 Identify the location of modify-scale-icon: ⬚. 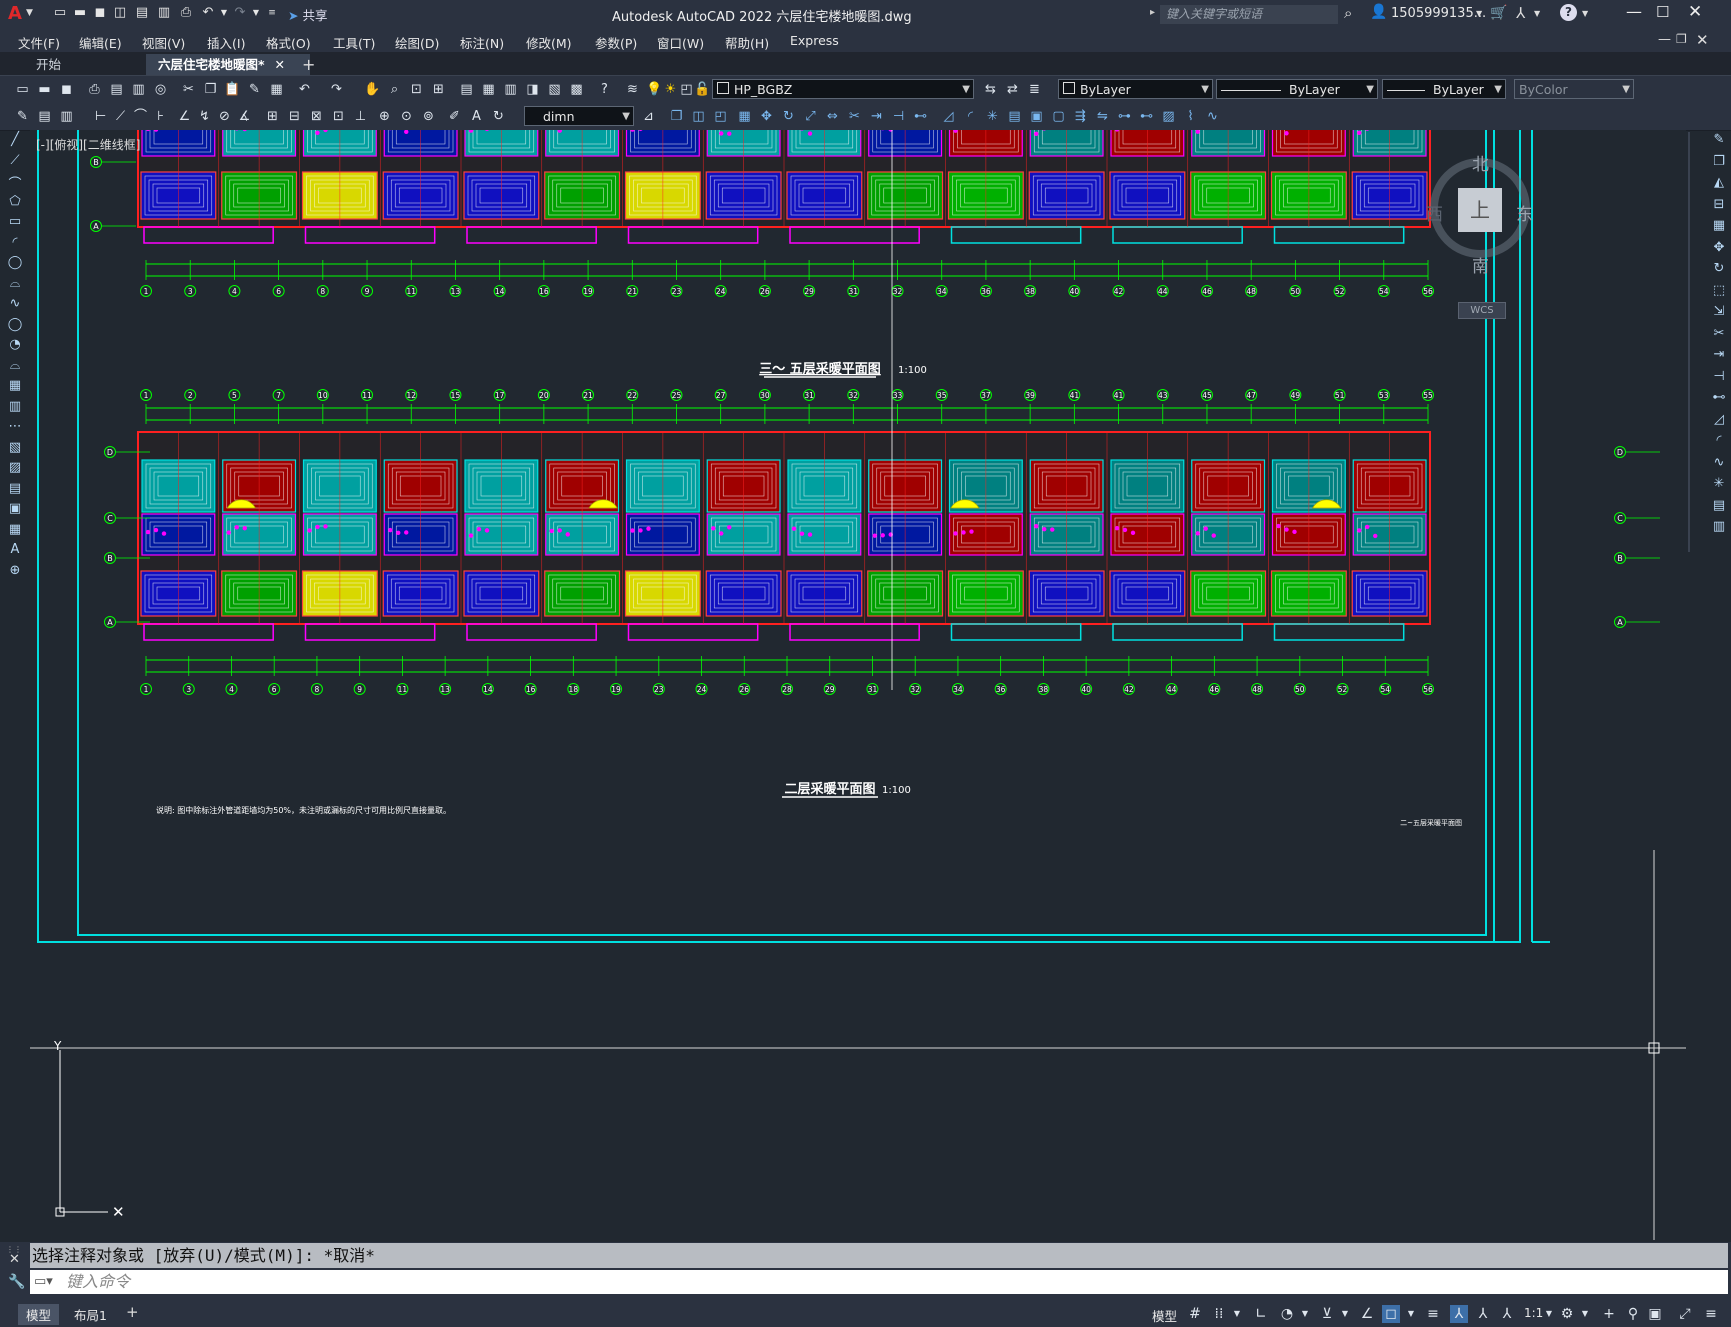
(1719, 292).